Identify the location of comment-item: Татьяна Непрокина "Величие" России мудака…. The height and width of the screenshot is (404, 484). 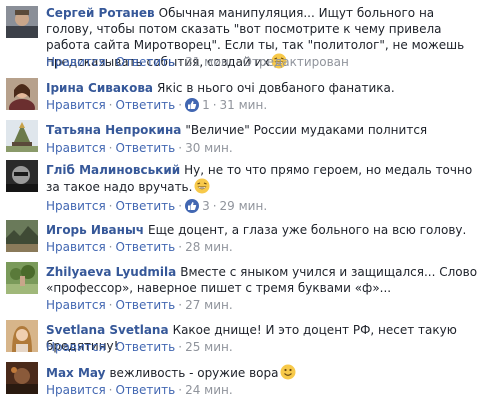
(242, 140).